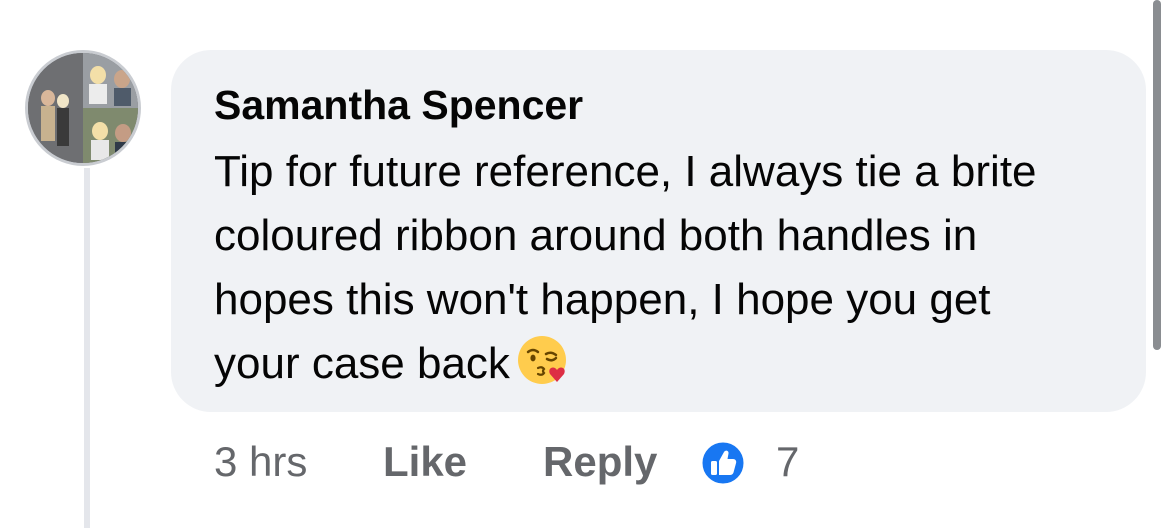  Describe the element at coordinates (600, 462) in the screenshot. I see `reply-button: Reply` at that location.